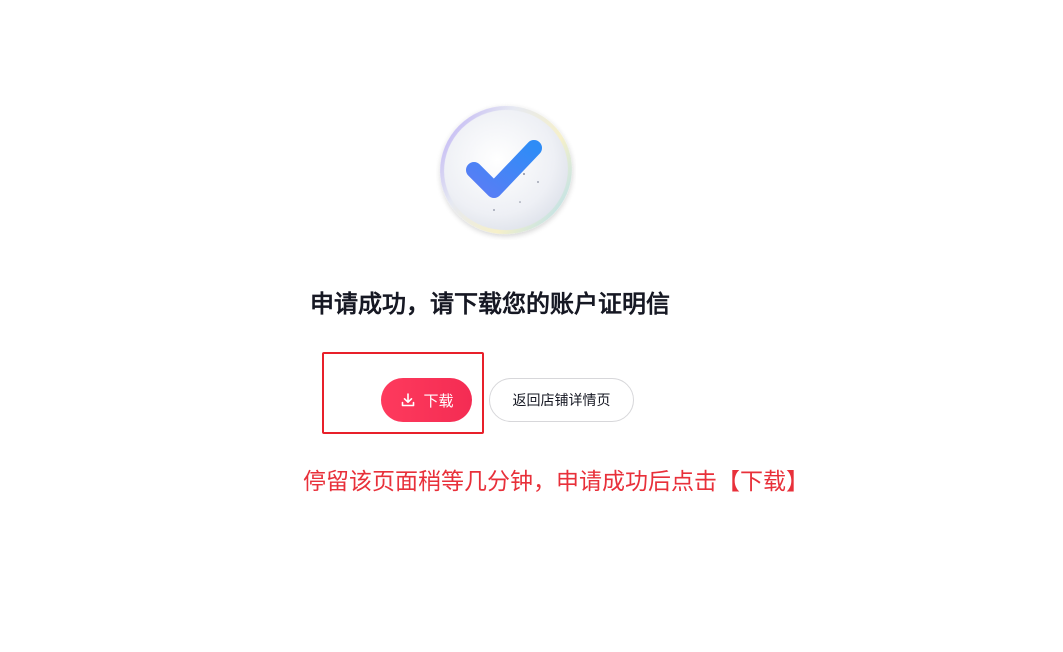 This screenshot has height=652, width=1063. What do you see at coordinates (438, 400) in the screenshot?
I see `download-button-label: 下载` at bounding box center [438, 400].